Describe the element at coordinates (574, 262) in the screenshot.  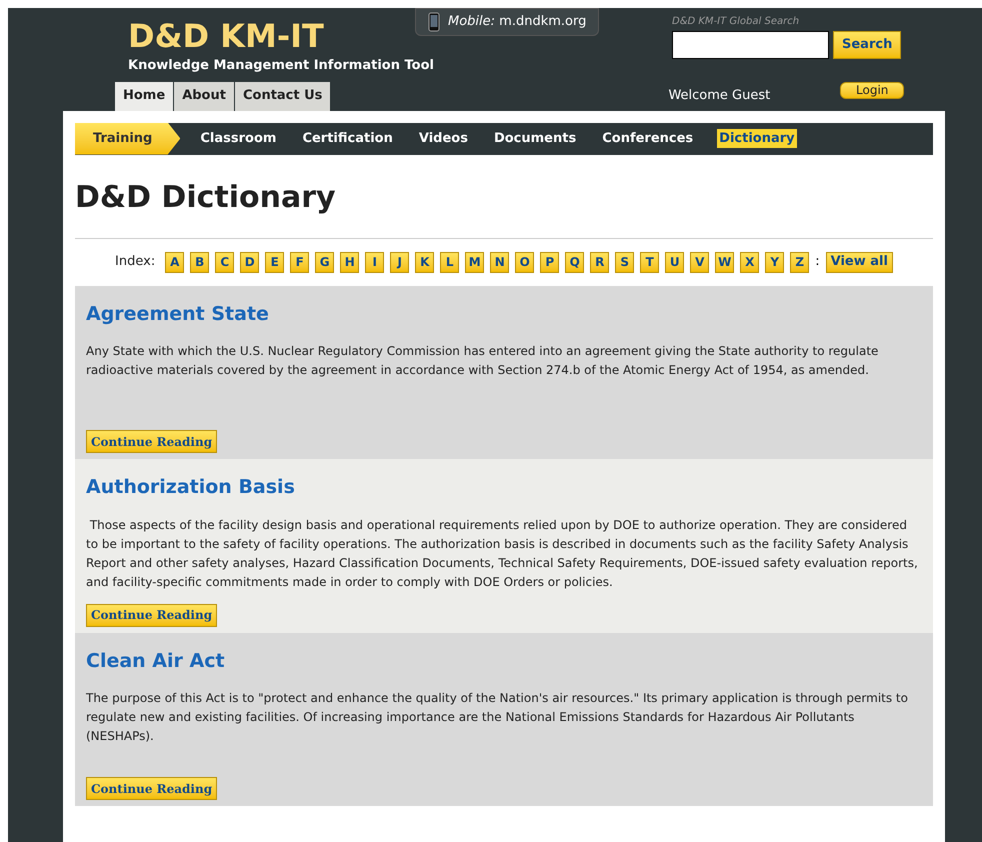
I see `letter-link: Q` at that location.